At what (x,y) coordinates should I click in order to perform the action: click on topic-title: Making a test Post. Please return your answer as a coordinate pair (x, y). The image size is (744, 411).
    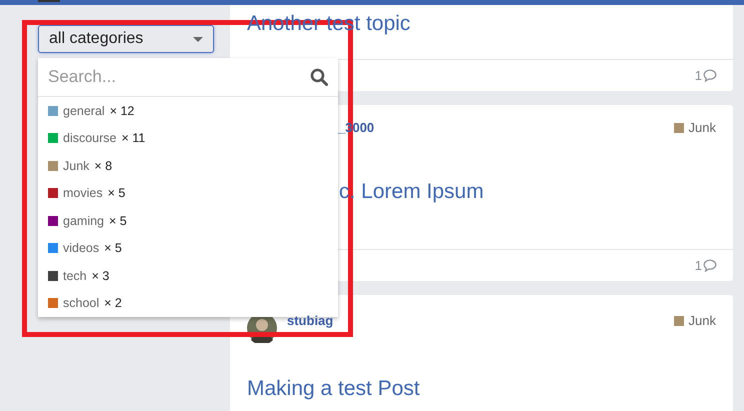
    Looking at the image, I should click on (481, 389).